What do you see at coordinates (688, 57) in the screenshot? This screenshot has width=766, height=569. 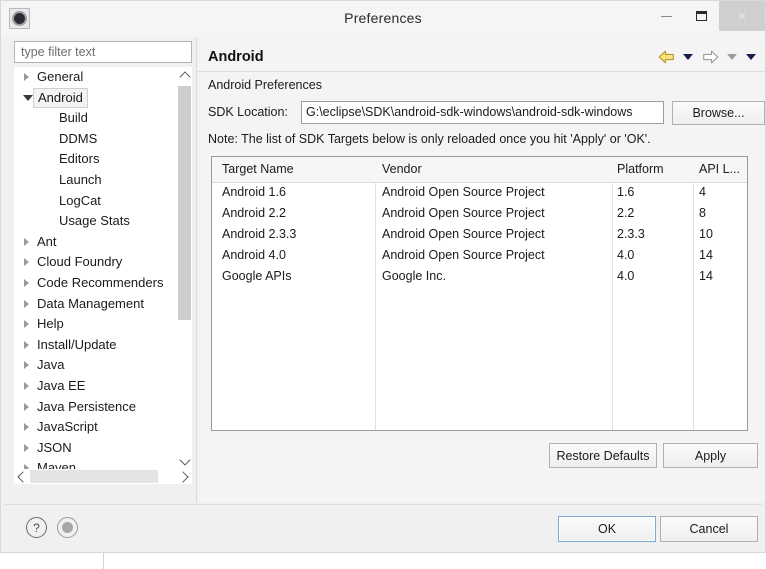 I see `back-history-dropdown` at bounding box center [688, 57].